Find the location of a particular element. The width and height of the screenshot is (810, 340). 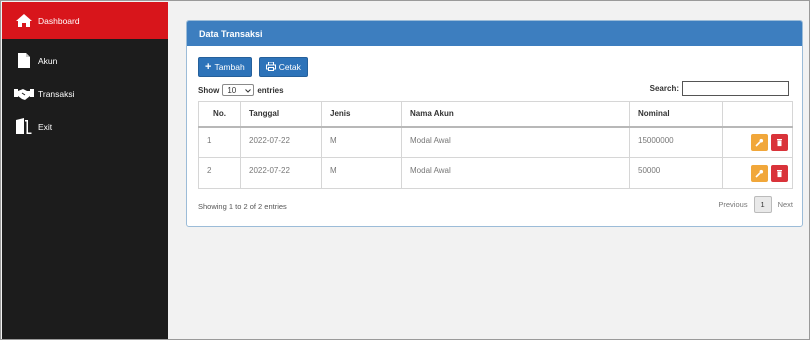

table-header-row: No. Tanggal Jenis Nama Akun Nominal is located at coordinates (495, 114).